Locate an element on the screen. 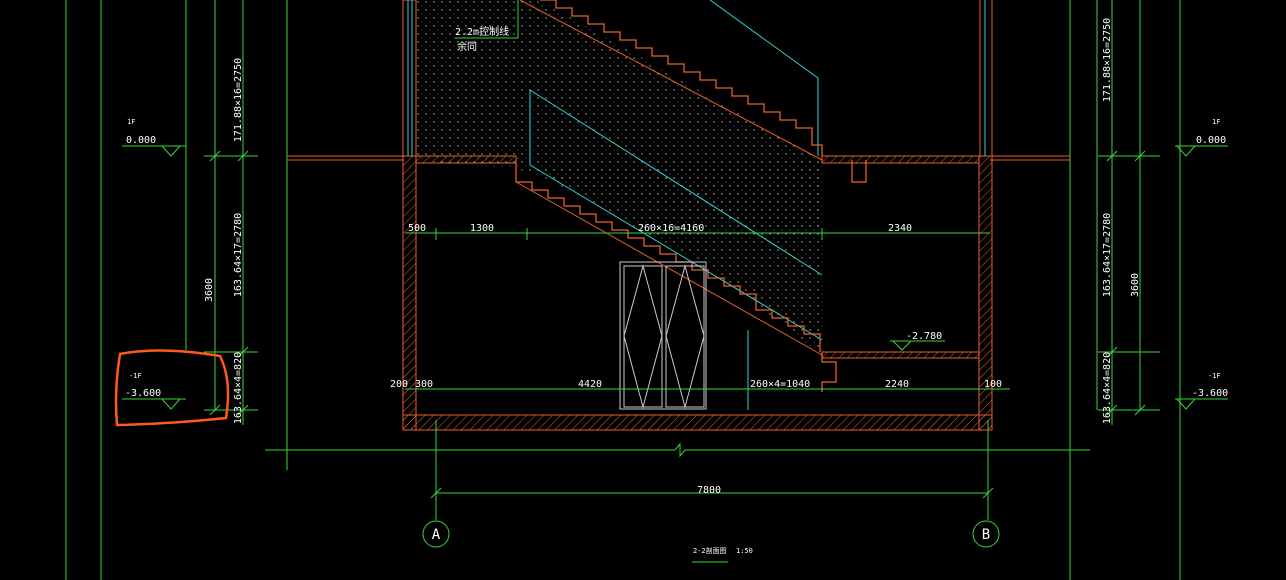 Image resolution: width=1286 pixels, height=580 pixels. dim-right-bottom: 163.64×4=820 is located at coordinates (1107, 388).